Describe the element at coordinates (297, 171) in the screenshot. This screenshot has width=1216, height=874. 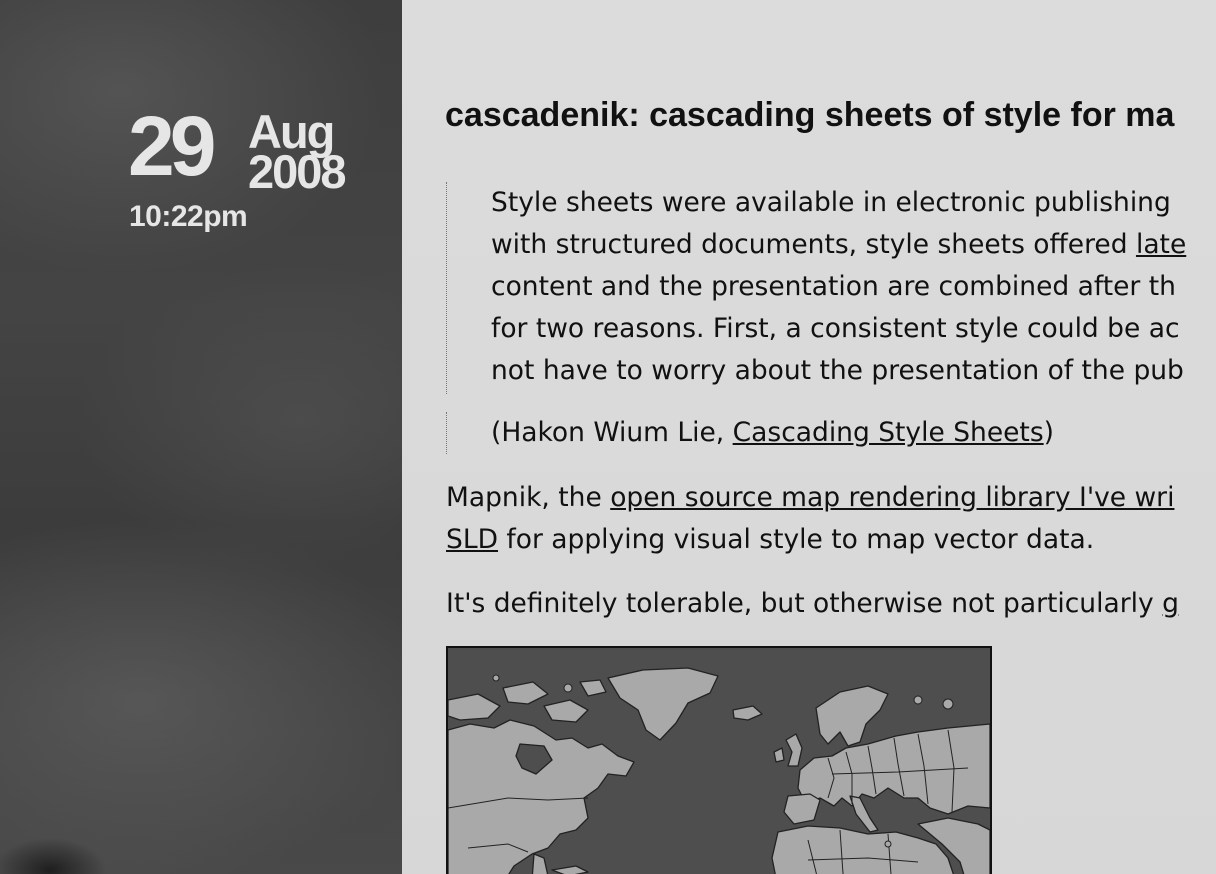
I see `date-year: 2008` at that location.